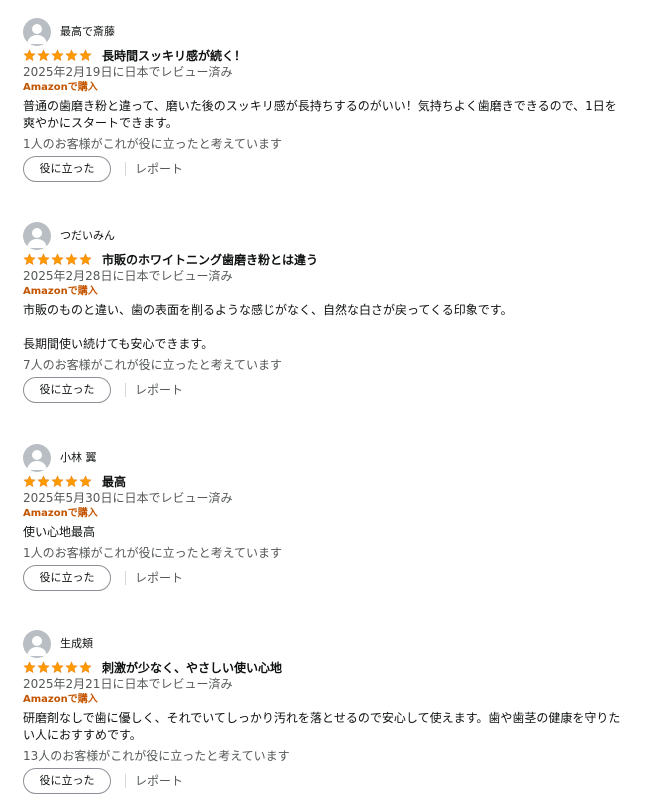 This screenshot has width=659, height=796. Describe the element at coordinates (156, 756) in the screenshot. I see `helpful-count: 13人のお客様がこれが役に立ったと考えています` at that location.